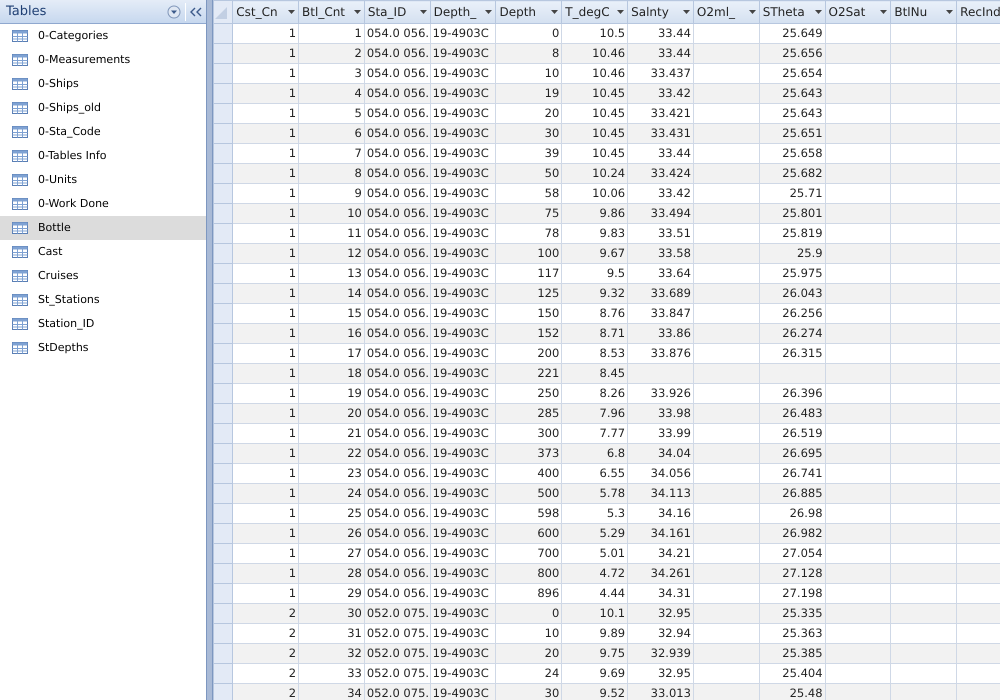 The image size is (1000, 700). Describe the element at coordinates (529, 54) in the screenshot. I see `table-cell: 8` at that location.